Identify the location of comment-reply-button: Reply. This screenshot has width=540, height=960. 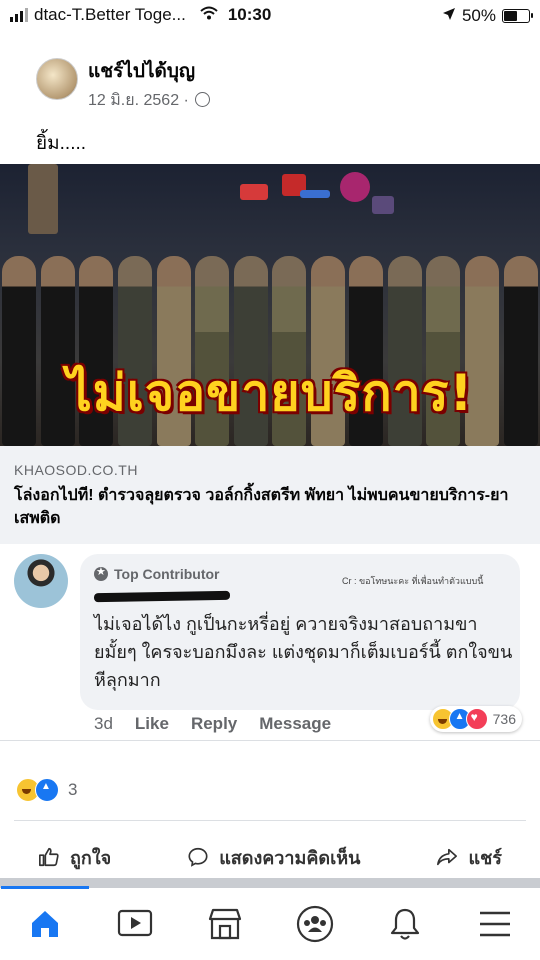
(214, 724).